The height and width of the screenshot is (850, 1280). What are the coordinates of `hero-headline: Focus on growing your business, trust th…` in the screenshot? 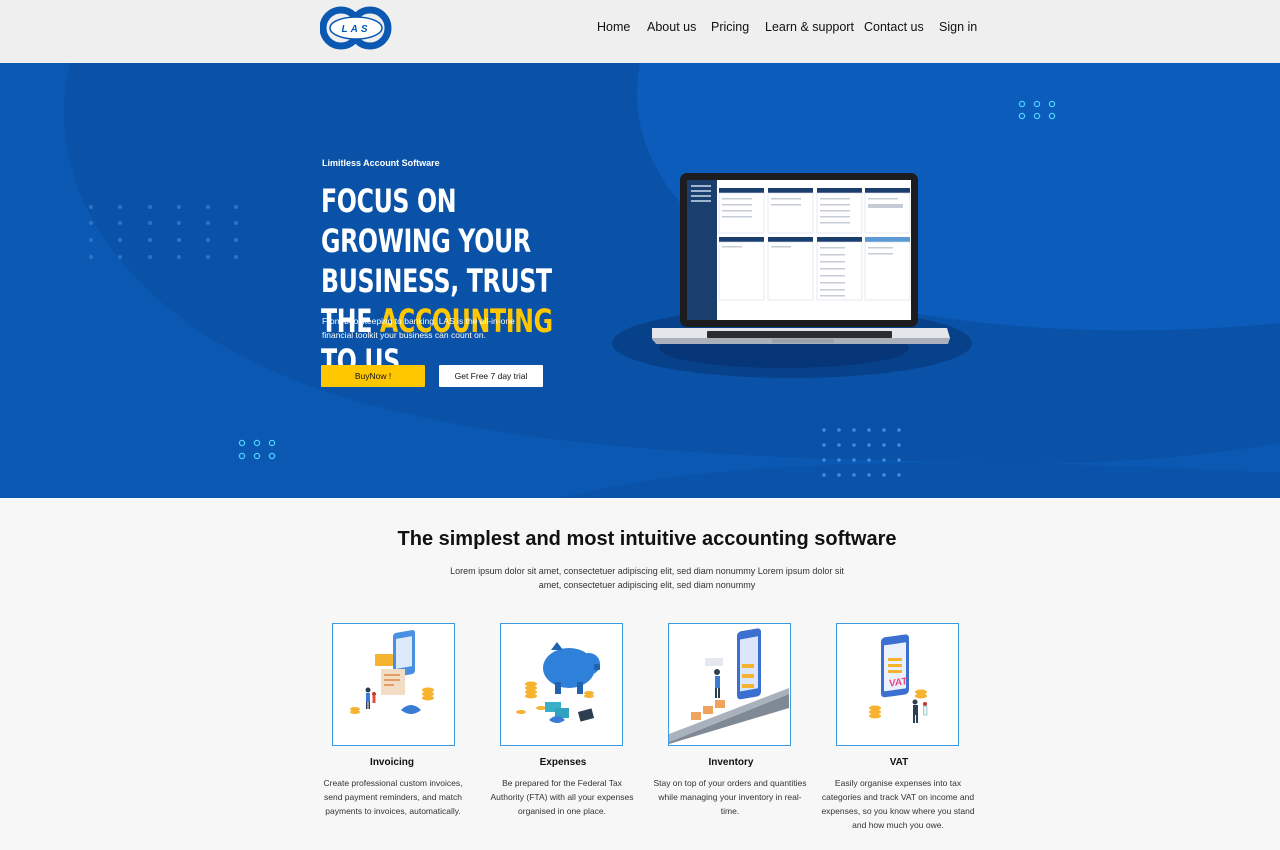 It's located at (439, 281).